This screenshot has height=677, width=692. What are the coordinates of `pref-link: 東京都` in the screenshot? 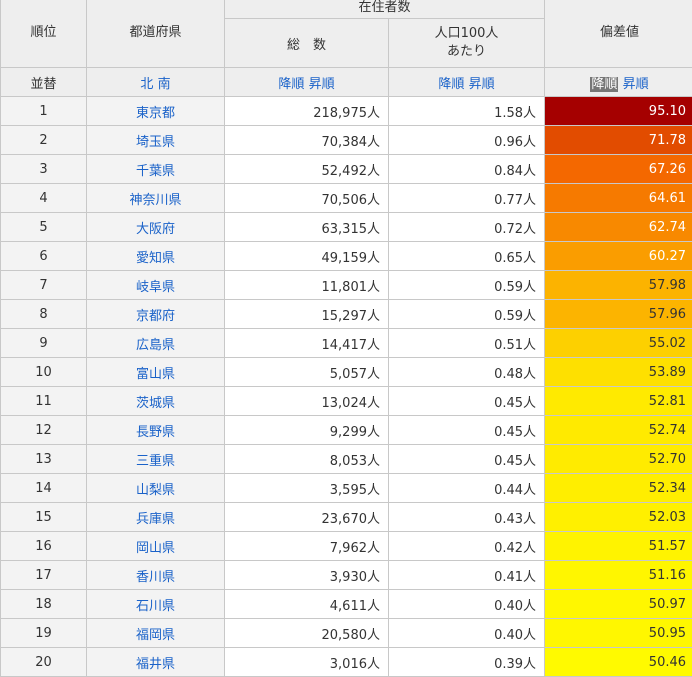 It's located at (156, 111).